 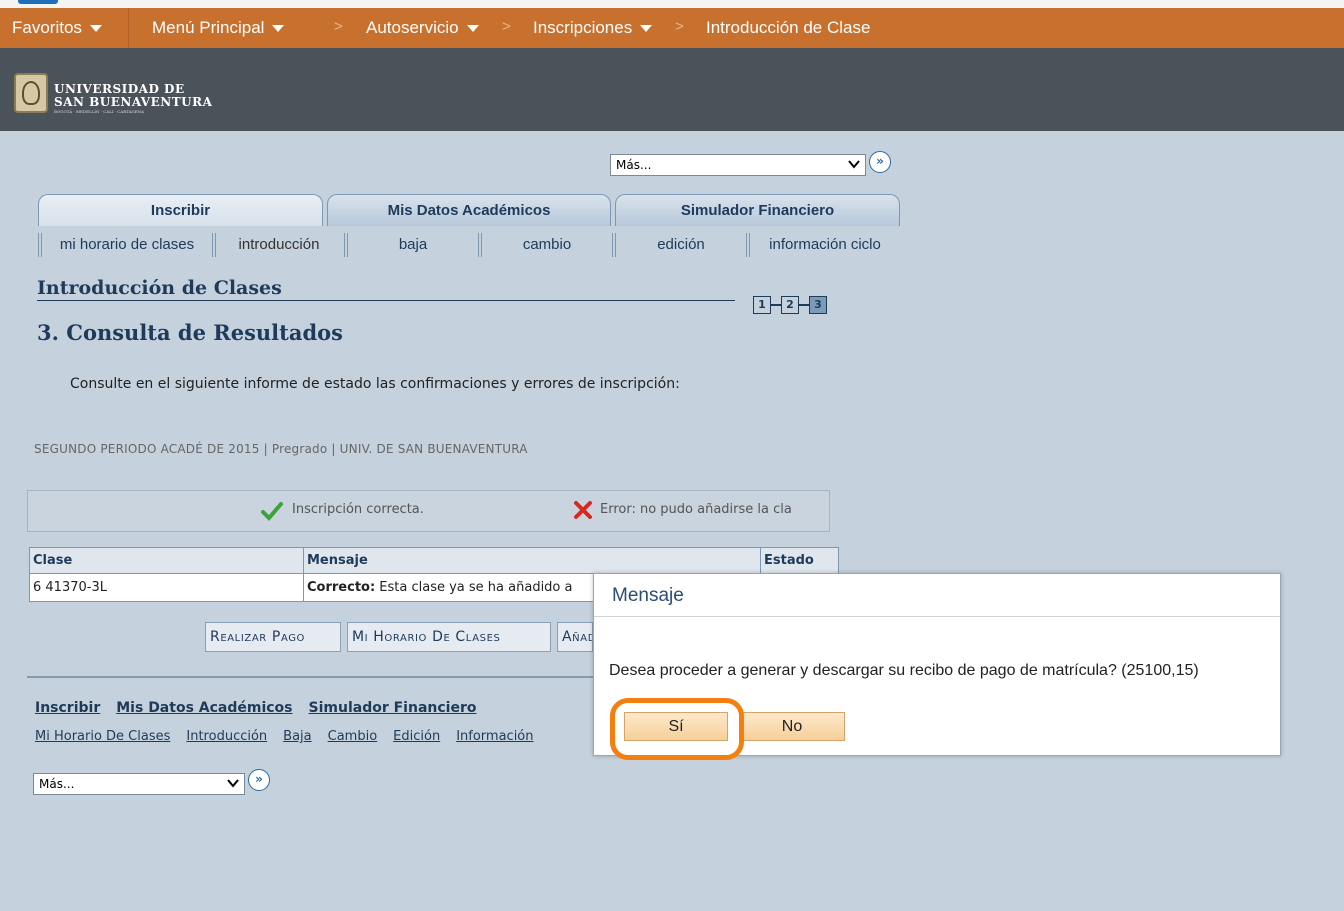 What do you see at coordinates (38, 2) in the screenshot?
I see `browser-tab-indicator` at bounding box center [38, 2].